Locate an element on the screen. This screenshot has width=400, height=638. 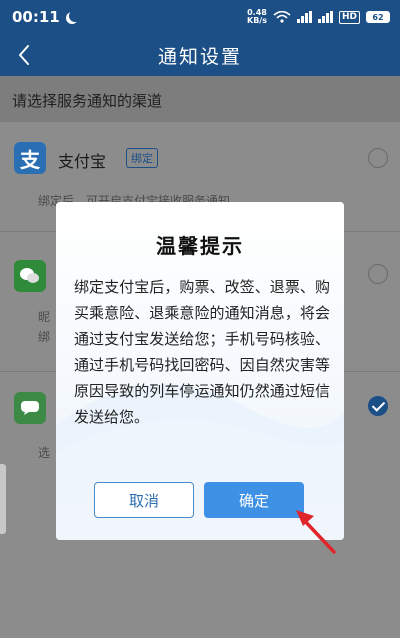
item-name-alipay: 支付宝 is located at coordinates (82, 161).